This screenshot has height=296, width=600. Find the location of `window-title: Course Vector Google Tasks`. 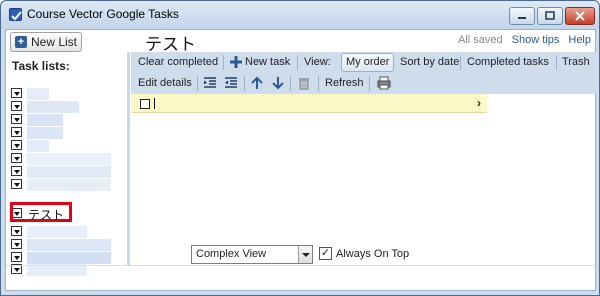

window-title: Course Vector Google Tasks is located at coordinates (103, 14).